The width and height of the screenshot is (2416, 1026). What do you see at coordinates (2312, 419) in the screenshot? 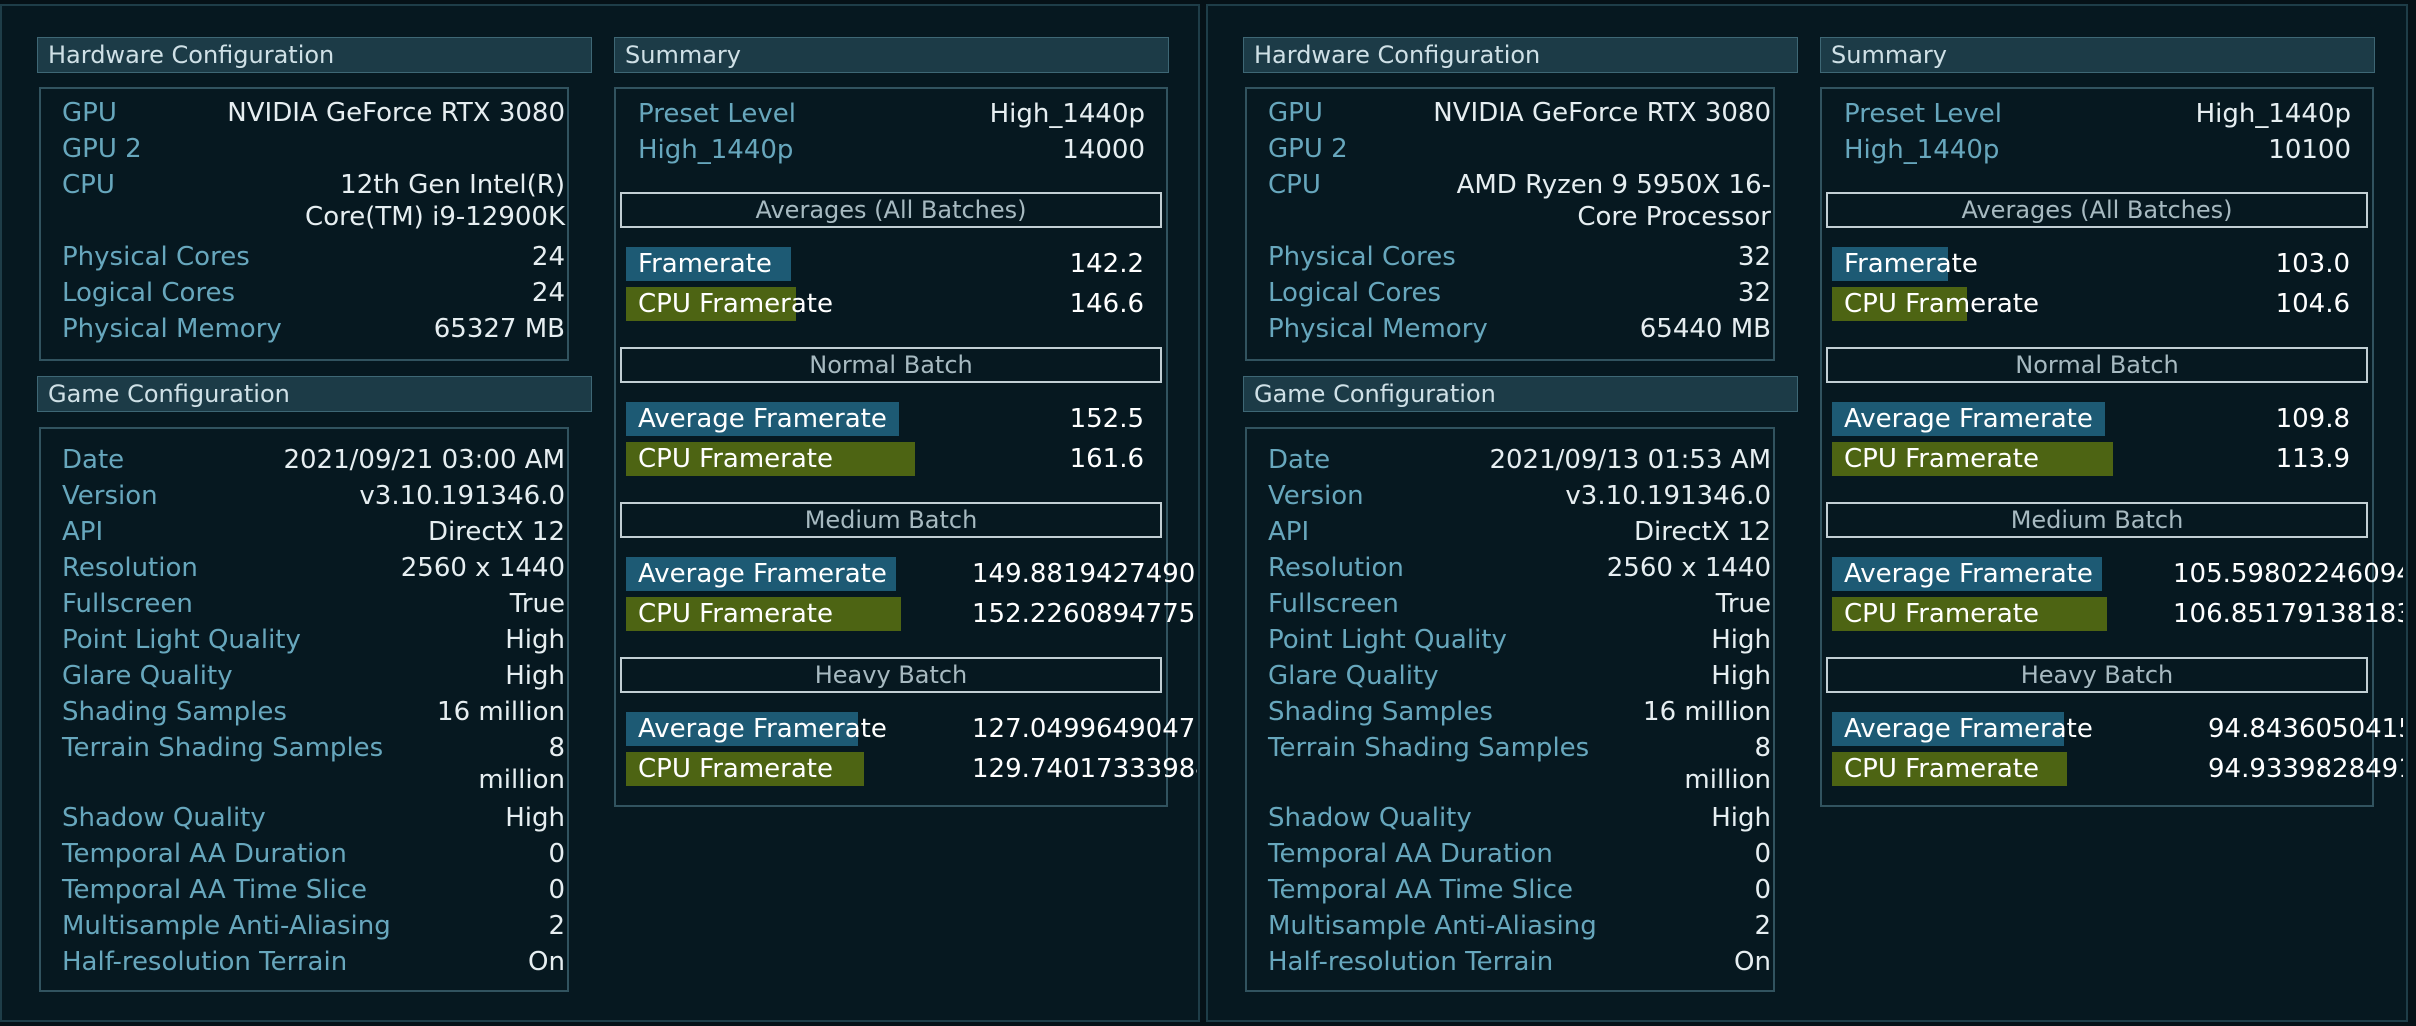
I see `bar-value: 109.8` at bounding box center [2312, 419].